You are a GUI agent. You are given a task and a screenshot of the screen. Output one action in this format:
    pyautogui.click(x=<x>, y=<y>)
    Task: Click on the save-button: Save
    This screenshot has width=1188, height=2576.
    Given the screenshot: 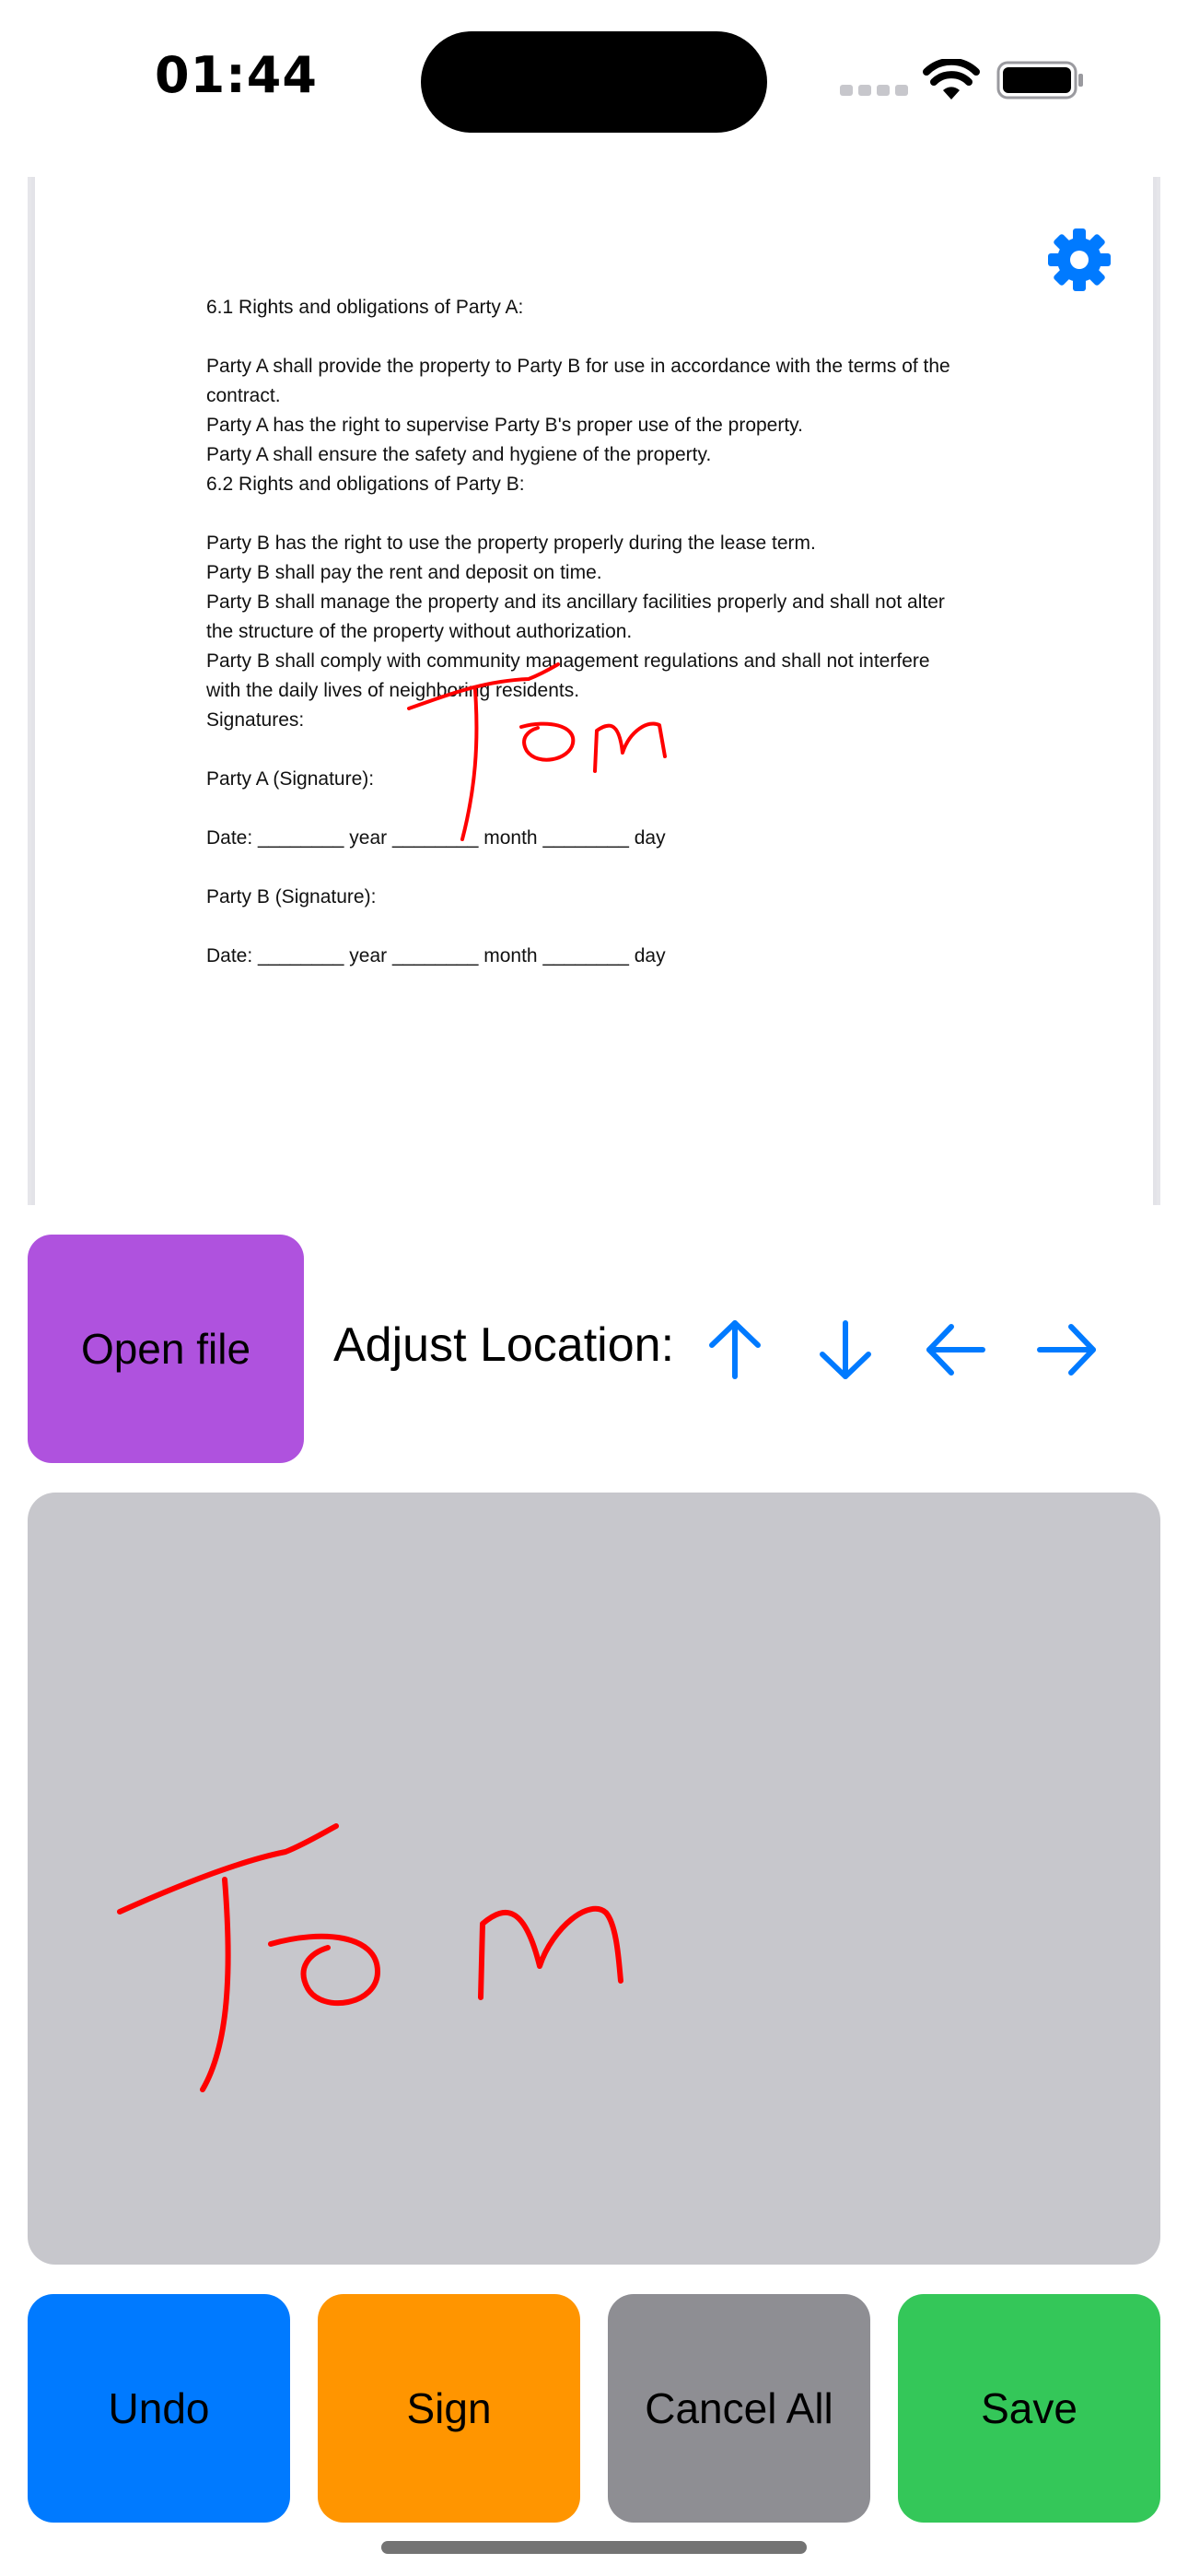 What is the action you would take?
    pyautogui.click(x=1029, y=2408)
    